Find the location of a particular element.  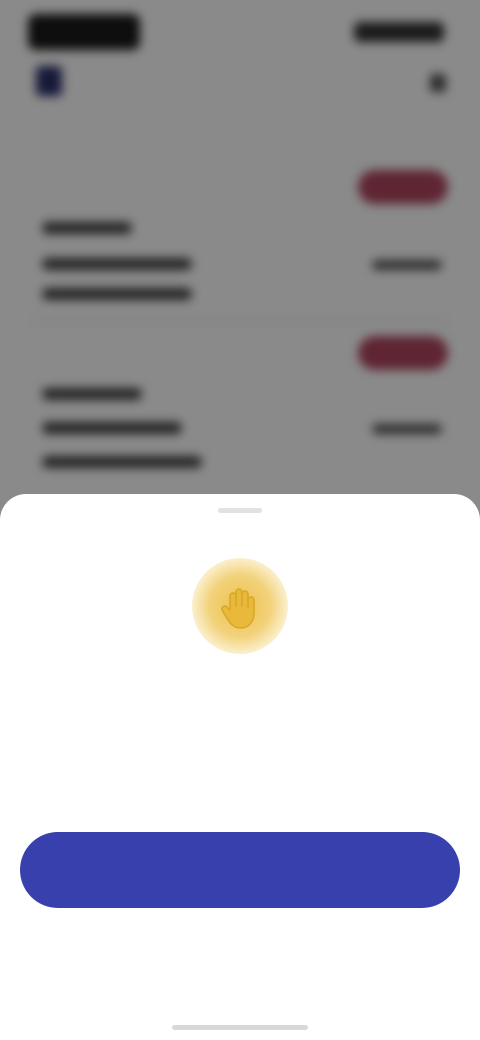

sheet-grabber is located at coordinates (240, 510).